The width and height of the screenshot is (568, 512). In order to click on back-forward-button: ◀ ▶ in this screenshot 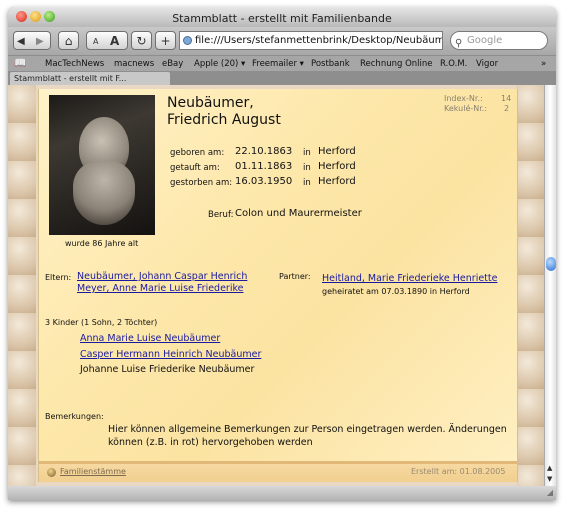, I will do `click(32, 40)`.